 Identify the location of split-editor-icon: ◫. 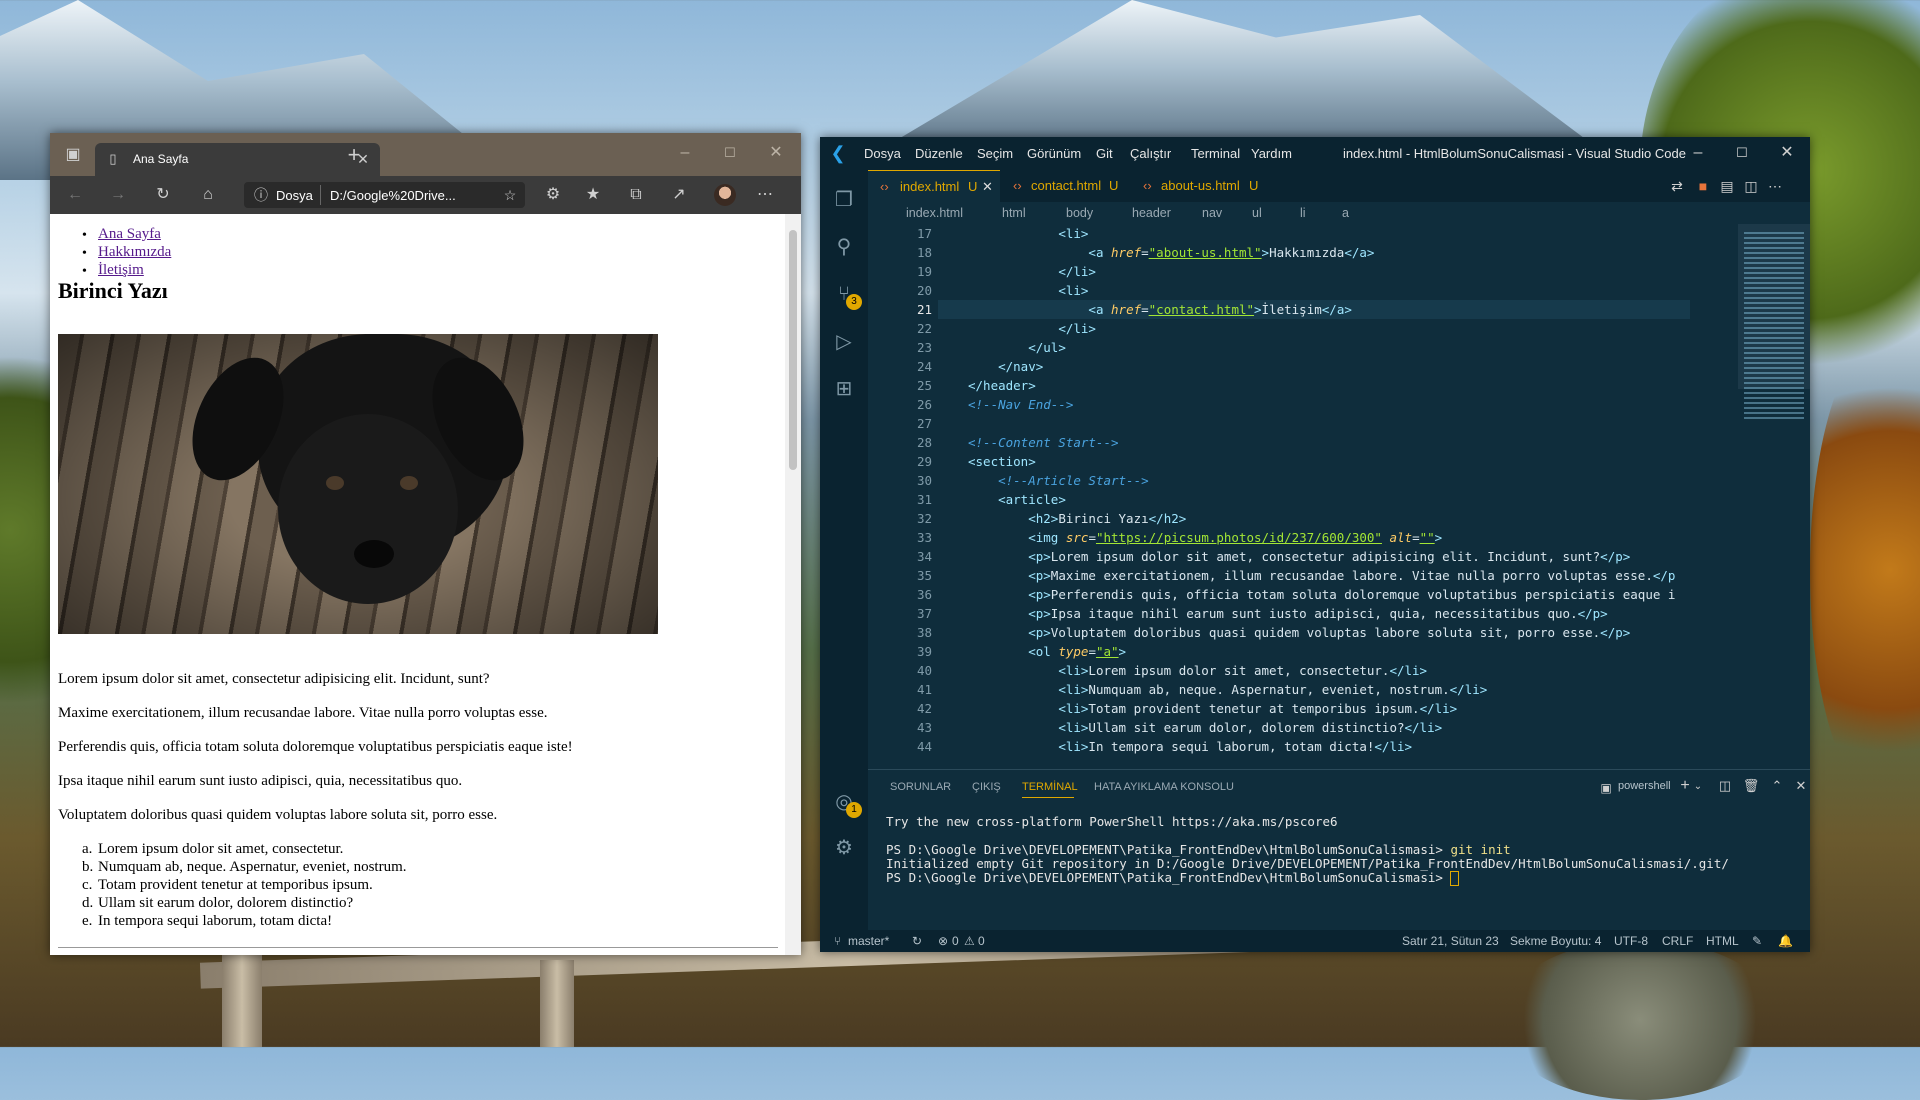
(1751, 186).